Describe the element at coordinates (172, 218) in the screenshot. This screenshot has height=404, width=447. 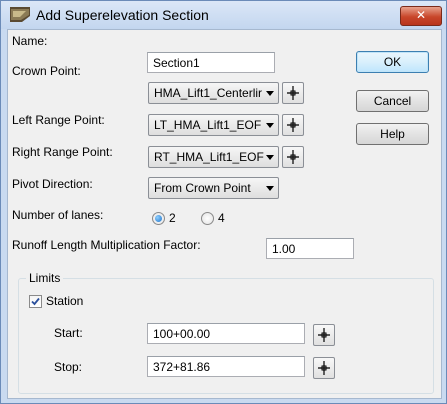
I see `lanes-2-label: 2` at that location.